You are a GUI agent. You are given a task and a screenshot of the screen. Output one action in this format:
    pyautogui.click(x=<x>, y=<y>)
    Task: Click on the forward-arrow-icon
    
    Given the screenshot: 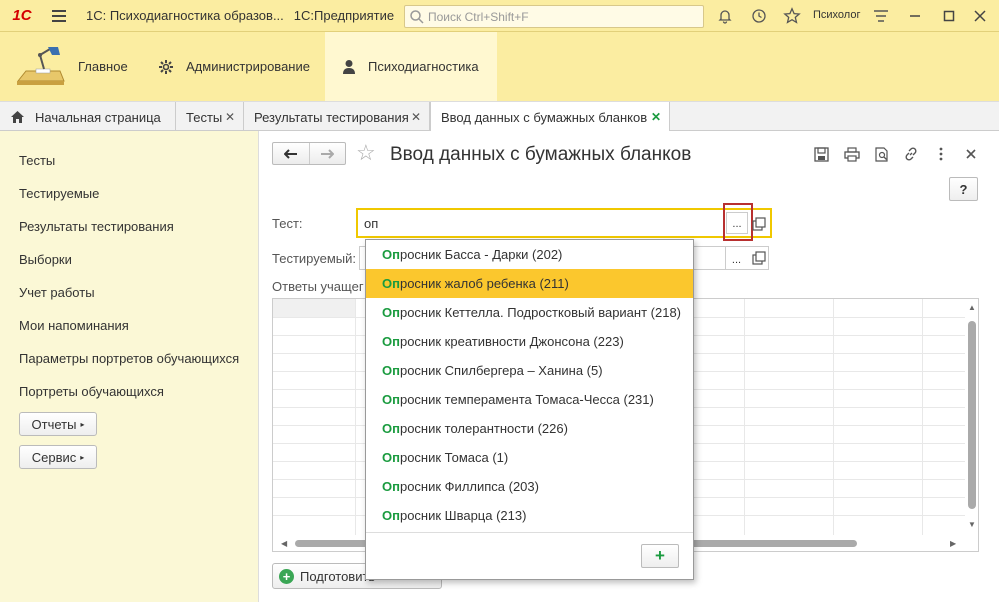 What is the action you would take?
    pyautogui.click(x=327, y=153)
    